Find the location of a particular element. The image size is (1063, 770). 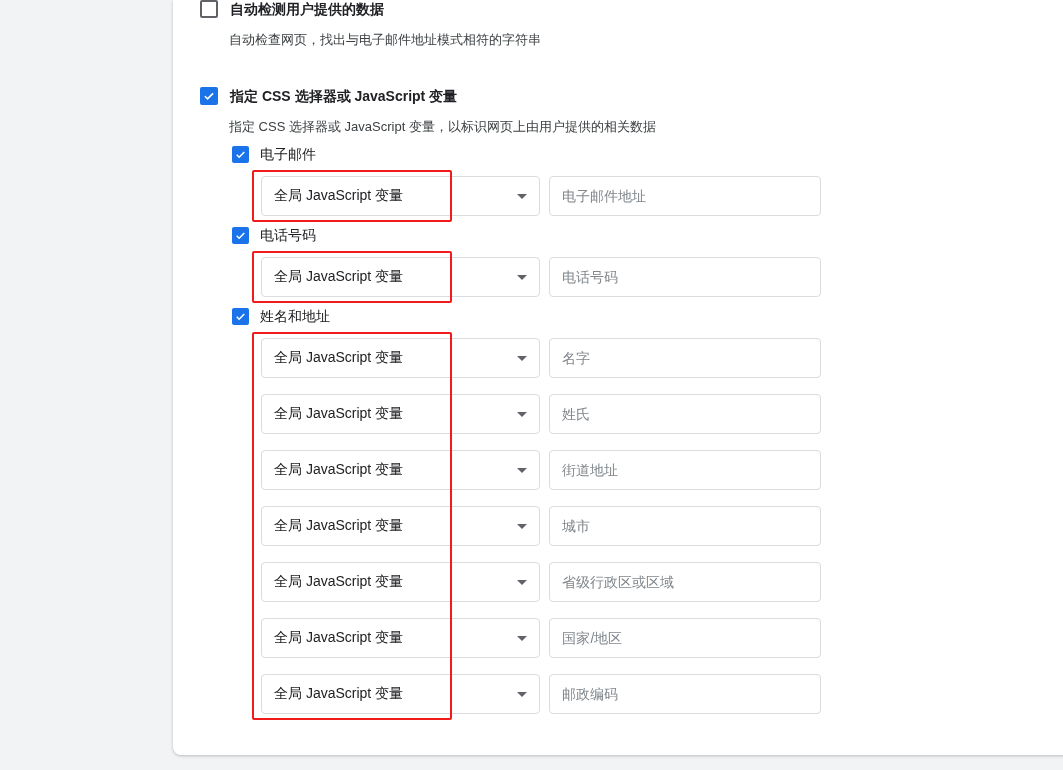

variable-input: 国家/地区 is located at coordinates (685, 638).